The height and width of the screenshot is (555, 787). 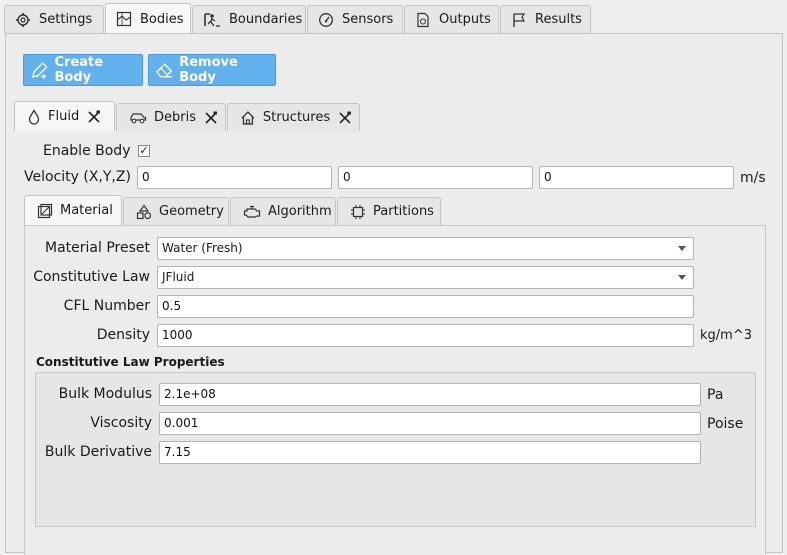 I want to click on tab-structures-label: Structures, so click(x=296, y=117).